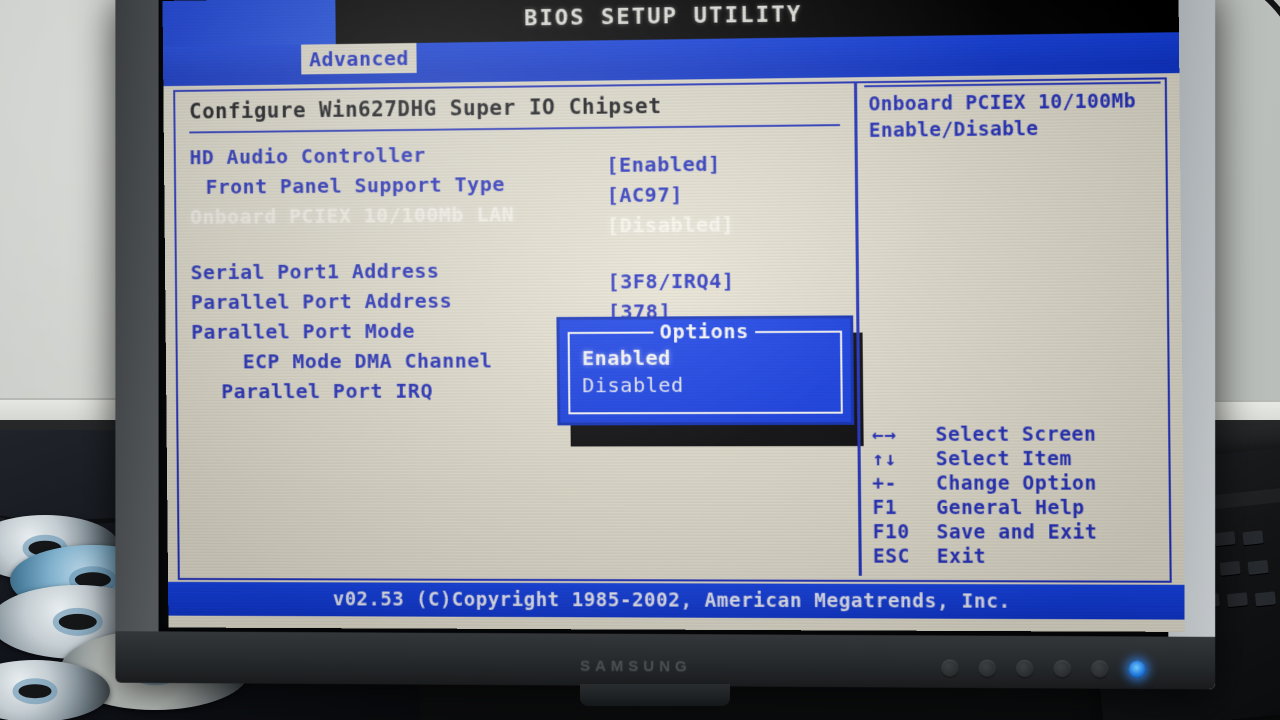 This screenshot has height=720, width=1280. Describe the element at coordinates (315, 271) in the screenshot. I see `setting-label: Serial Port1 Address` at that location.